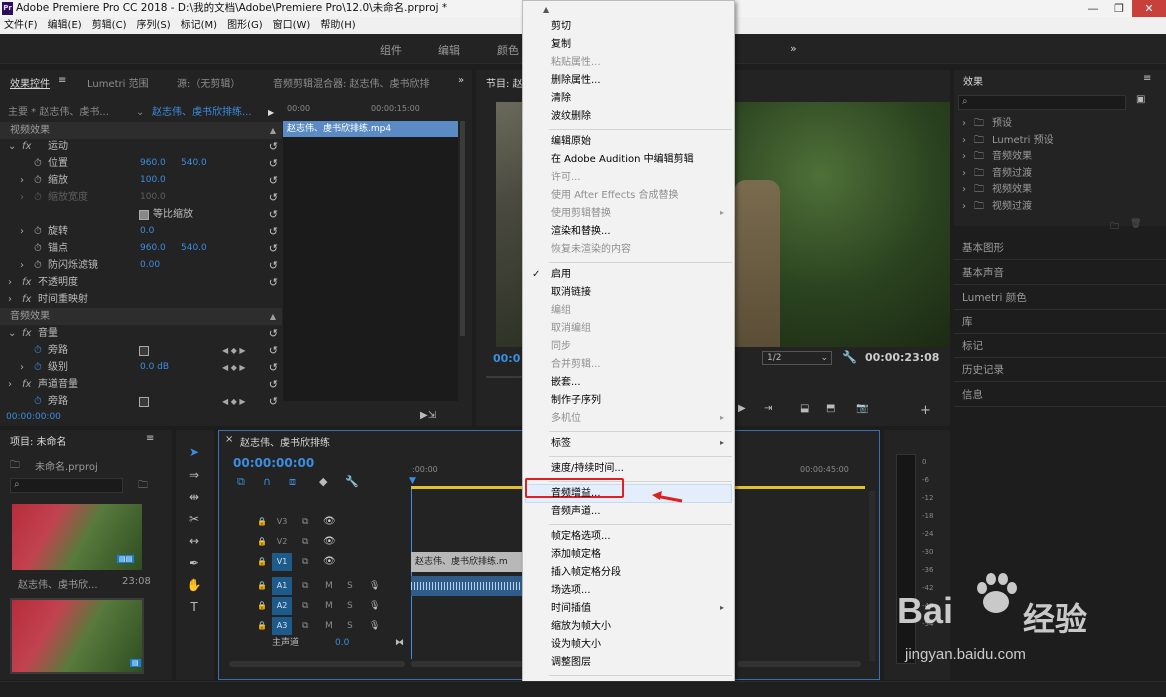 The image size is (1166, 697). Describe the element at coordinates (586, 572) in the screenshot. I see `menu-item: 插入帧定格分段` at that location.